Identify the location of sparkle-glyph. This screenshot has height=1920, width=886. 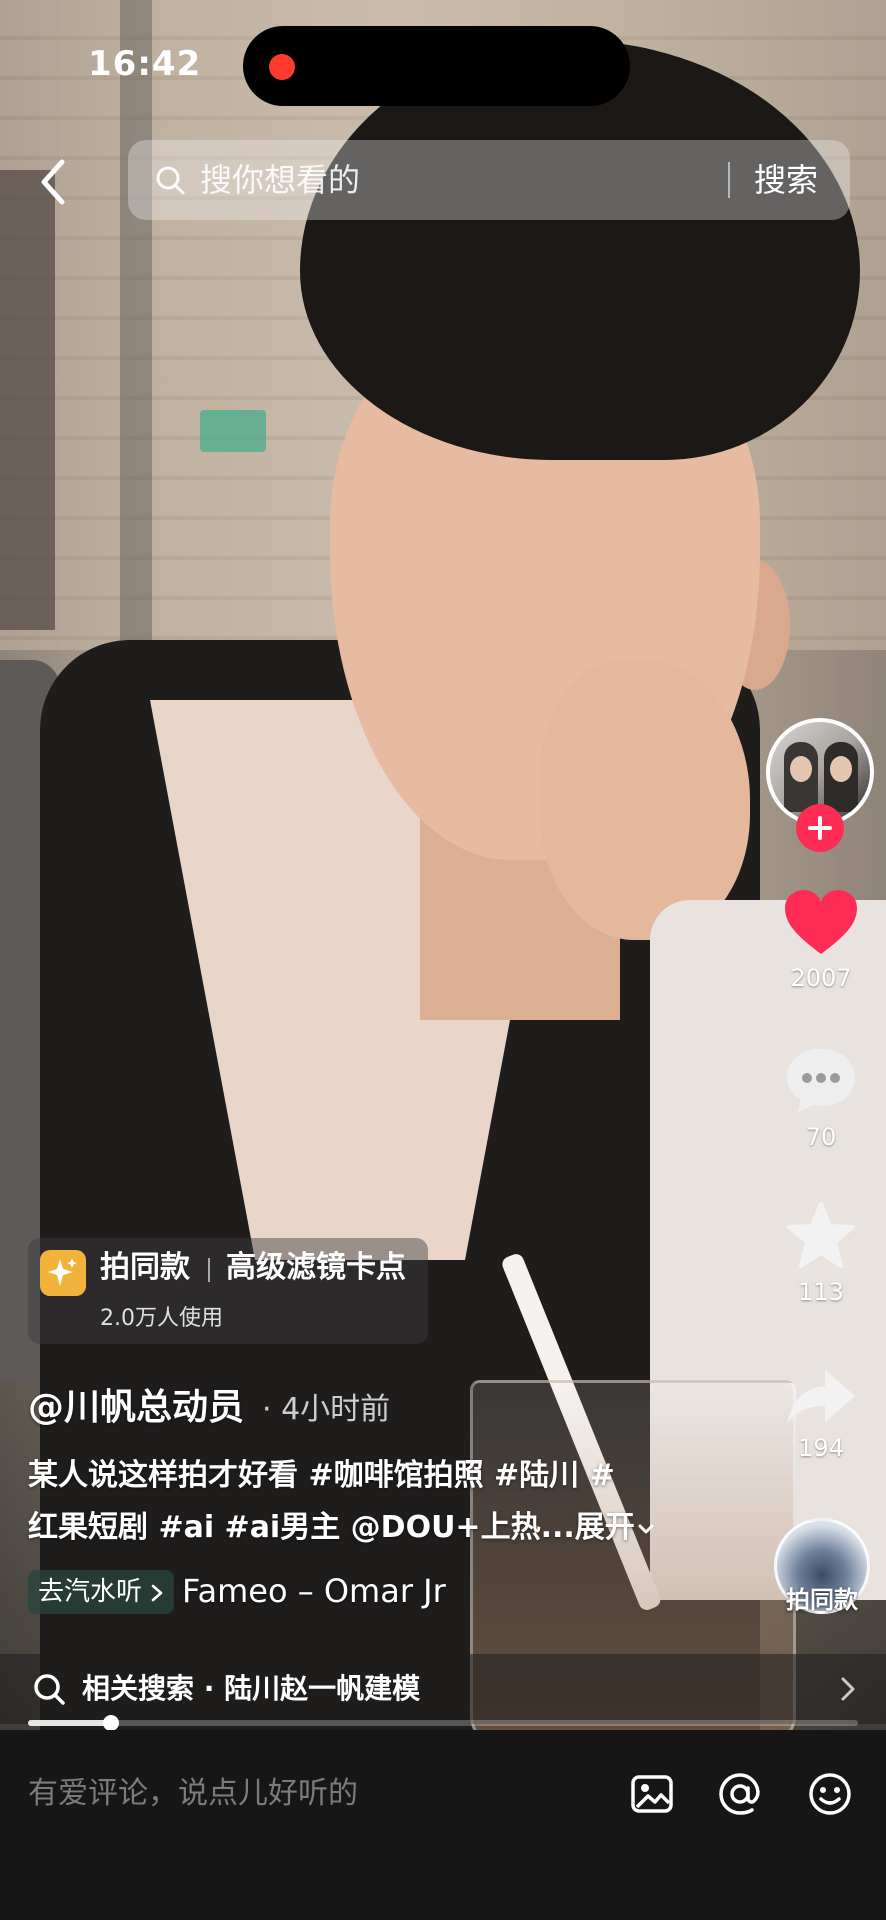
(62, 1272).